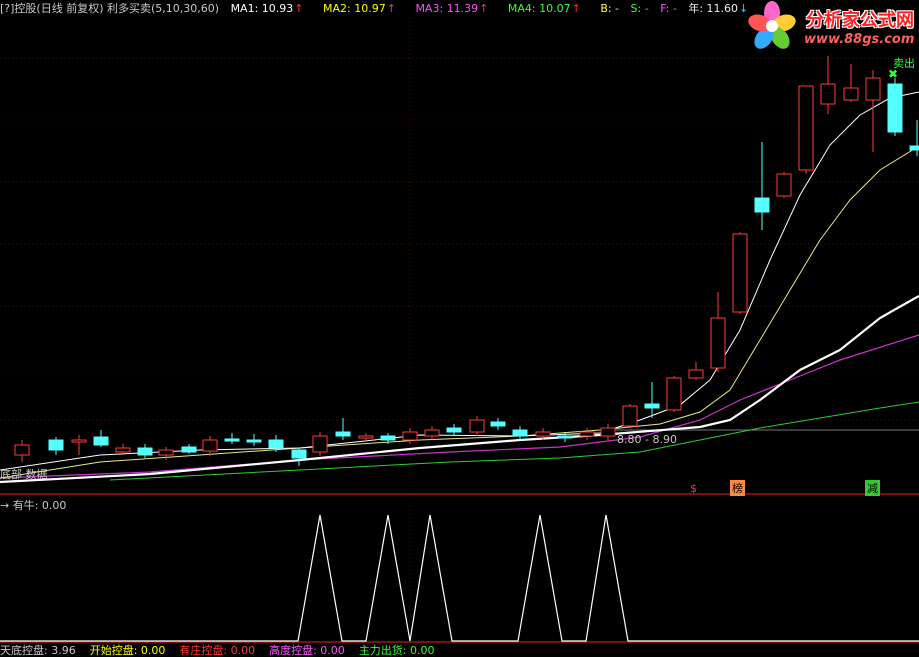 This screenshot has width=919, height=657. Describe the element at coordinates (38, 650) in the screenshot. I see `footer-item: 天底控盘: 3.96` at that location.